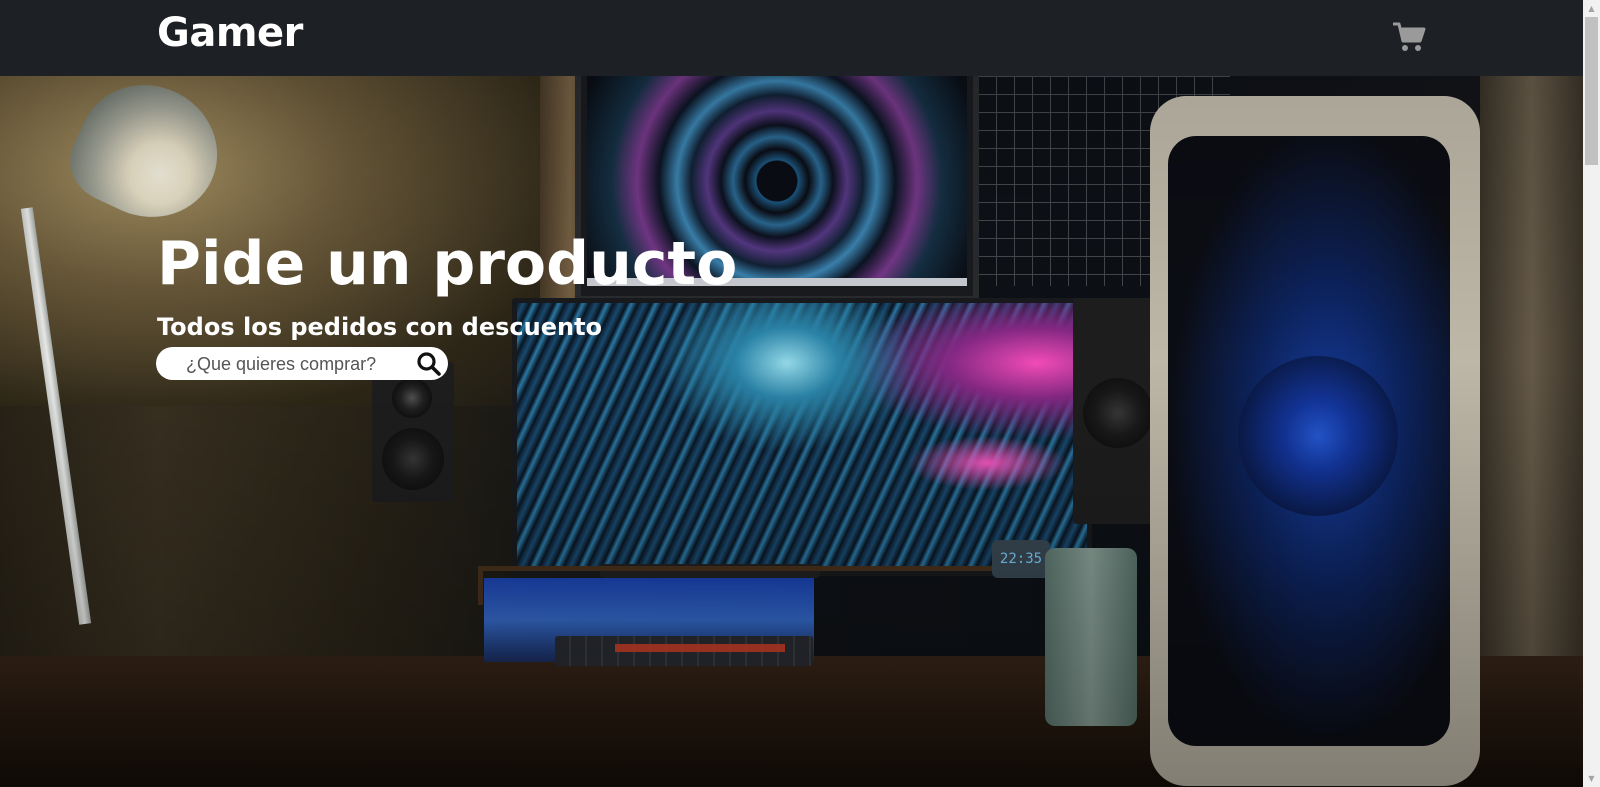 The height and width of the screenshot is (787, 1600). Describe the element at coordinates (1591, 8) in the screenshot. I see `scroll-up-arrow-icon: ▲` at that location.